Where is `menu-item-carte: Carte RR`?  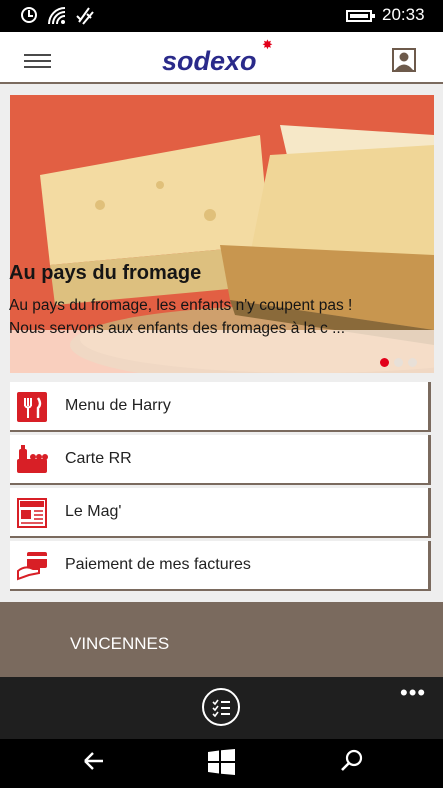
menu-item-carte: Carte RR is located at coordinates (220, 460).